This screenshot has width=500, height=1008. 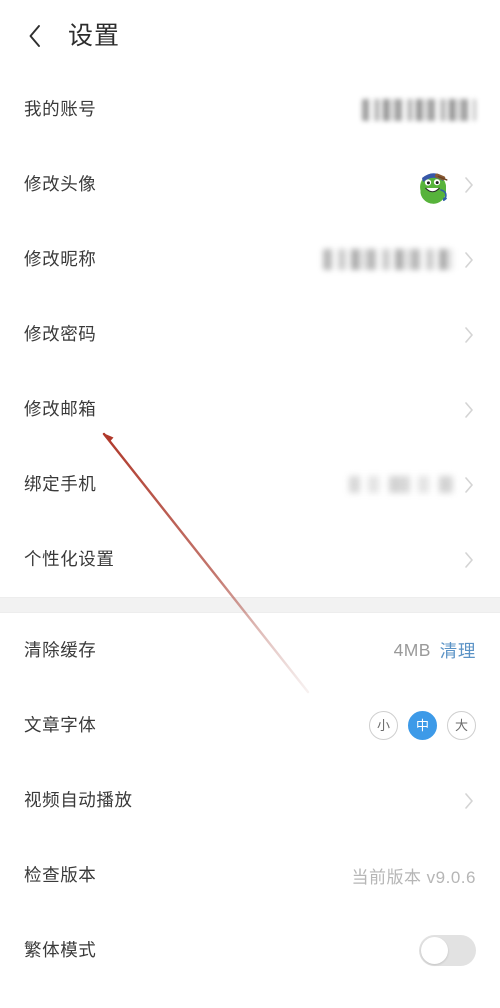 What do you see at coordinates (250, 650) in the screenshot?
I see `setting-row-clear-cache: 清除缓存 4MB 清理` at bounding box center [250, 650].